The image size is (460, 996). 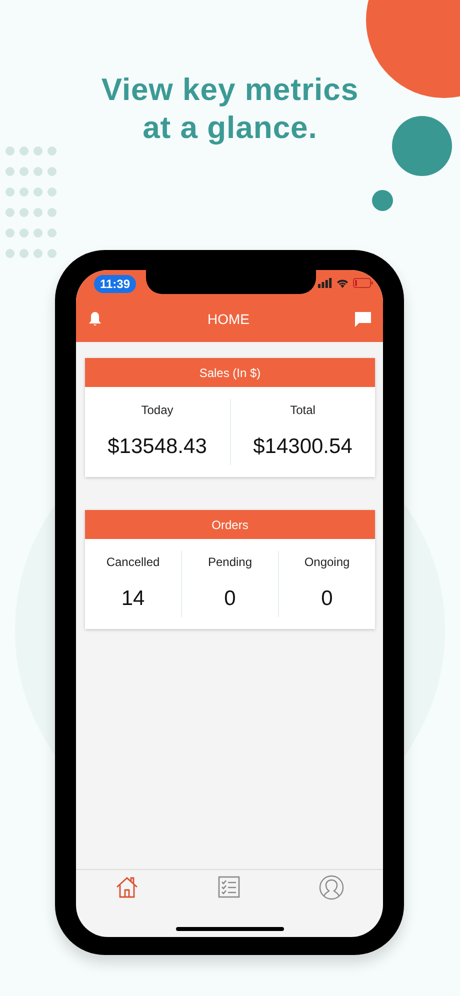 What do you see at coordinates (229, 887) in the screenshot?
I see `checklist-icon` at bounding box center [229, 887].